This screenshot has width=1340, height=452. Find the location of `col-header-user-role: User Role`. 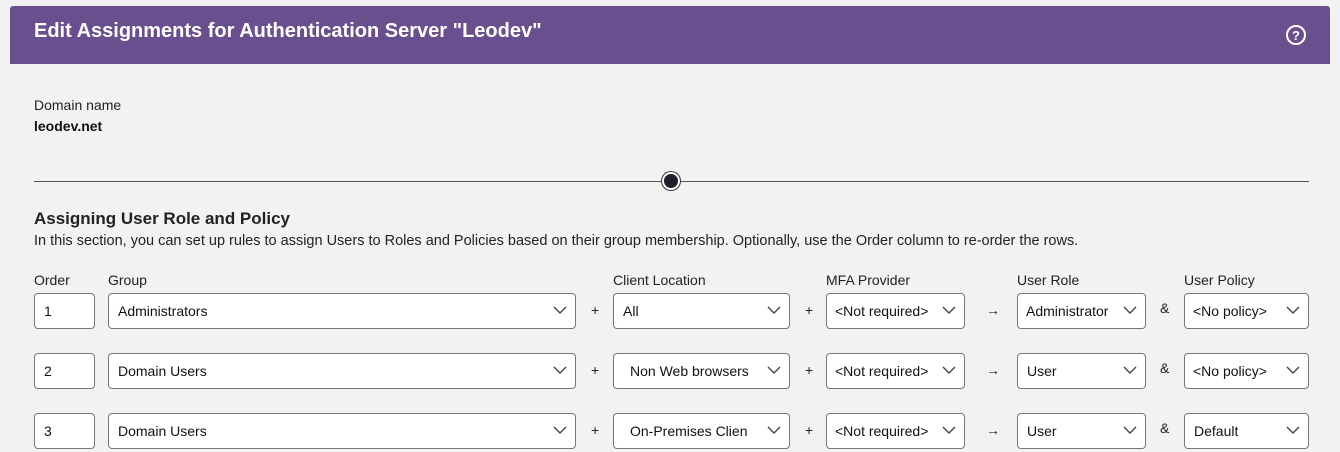

col-header-user-role: User Role is located at coordinates (1048, 280).